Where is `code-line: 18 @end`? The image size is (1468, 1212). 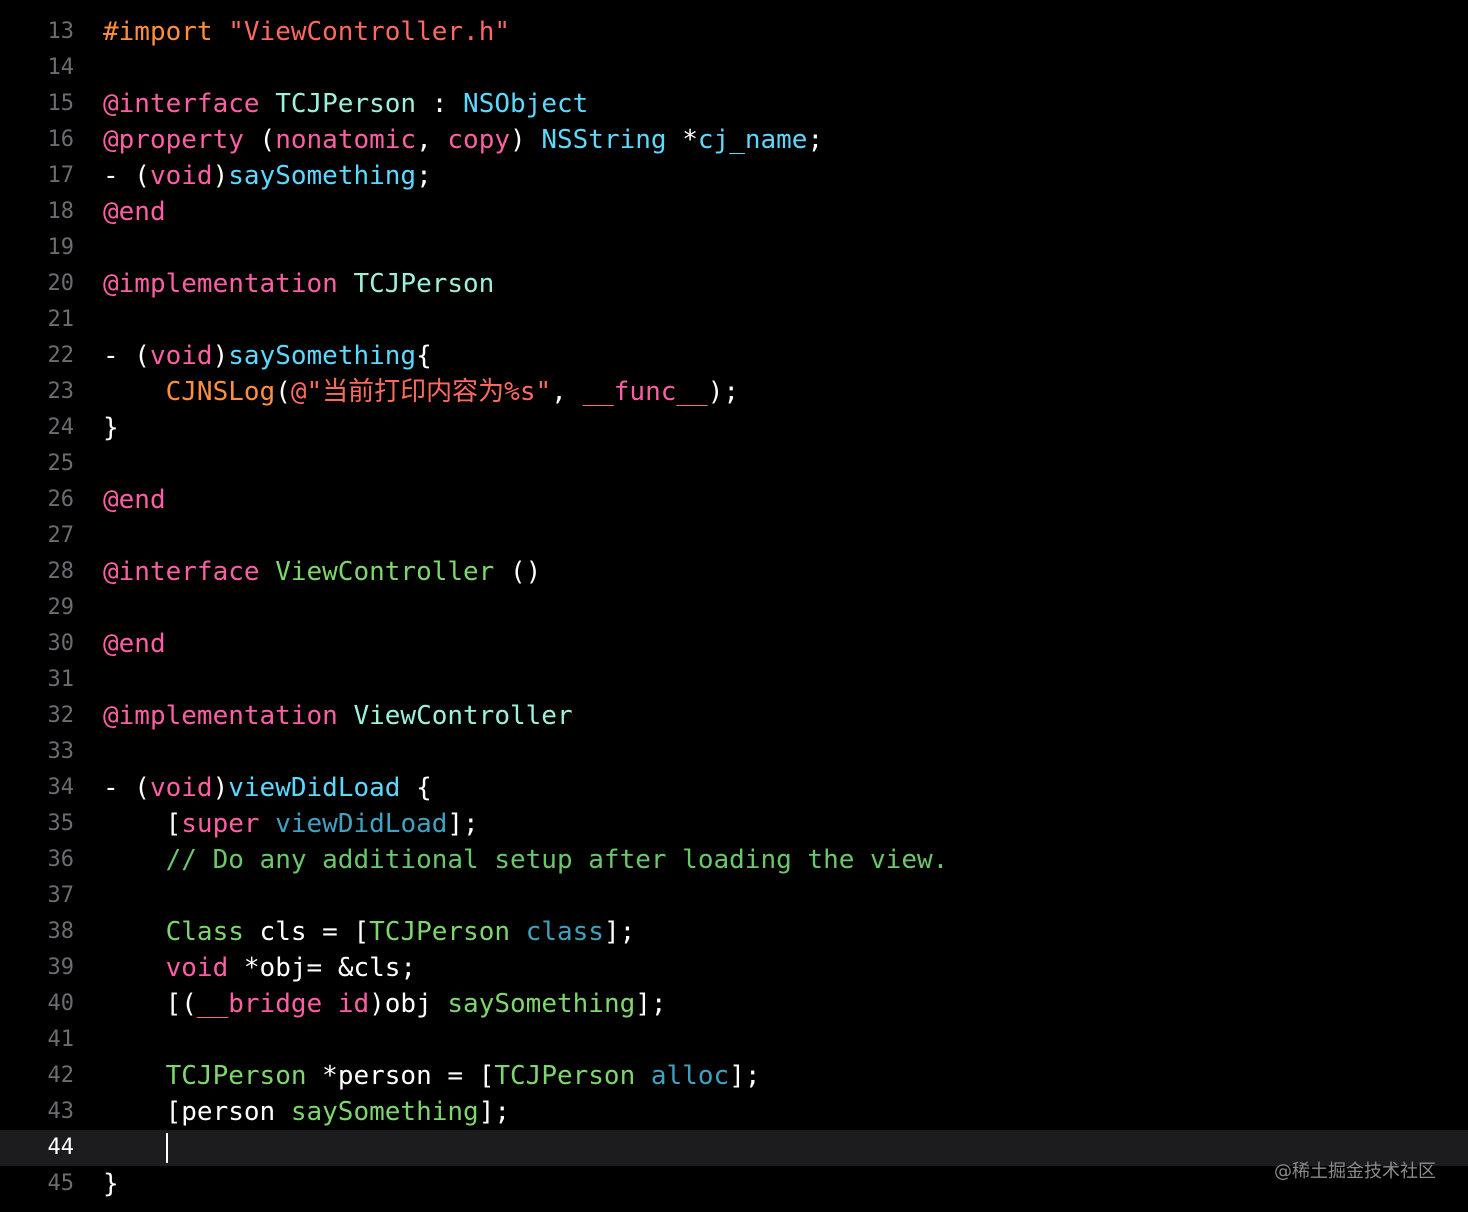 code-line: 18 @end is located at coordinates (734, 212).